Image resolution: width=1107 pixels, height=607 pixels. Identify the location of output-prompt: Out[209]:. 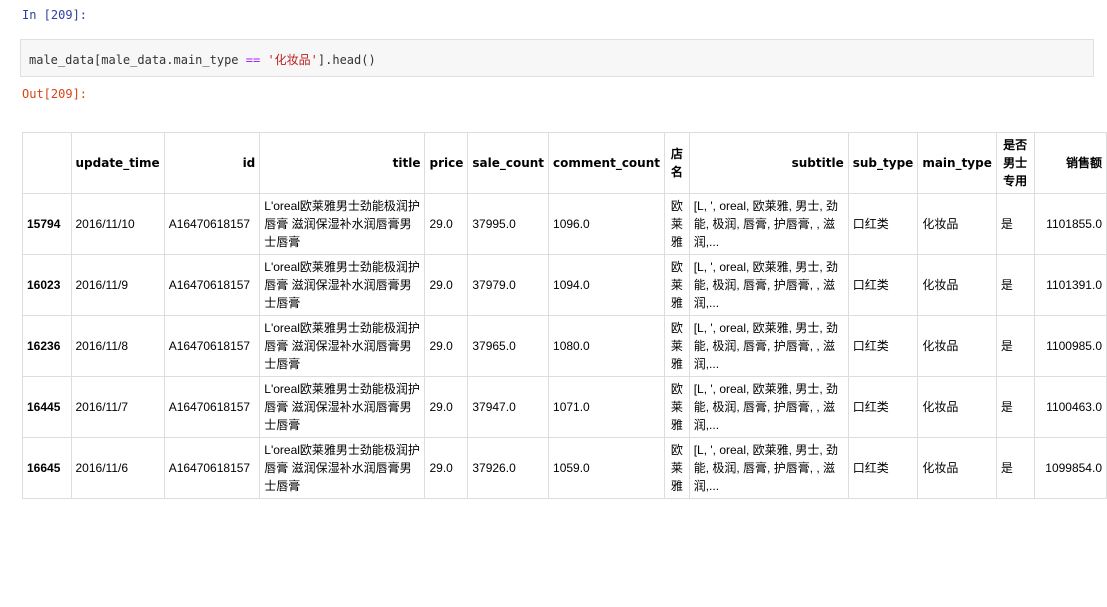
(55, 94).